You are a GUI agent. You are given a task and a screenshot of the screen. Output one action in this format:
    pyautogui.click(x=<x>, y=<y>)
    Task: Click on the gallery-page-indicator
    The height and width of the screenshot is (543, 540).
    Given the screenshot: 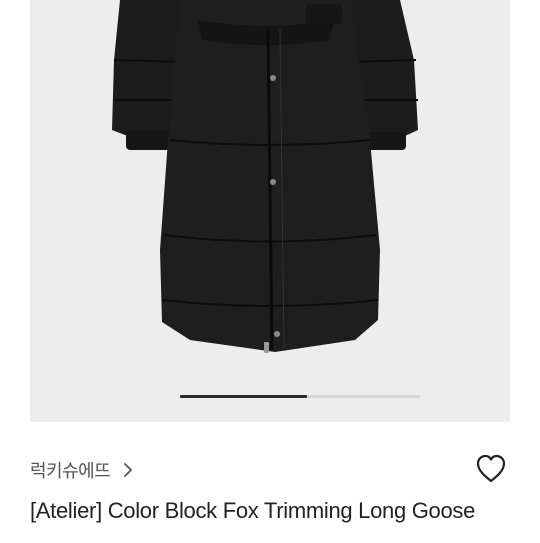 What is the action you would take?
    pyautogui.click(x=300, y=396)
    